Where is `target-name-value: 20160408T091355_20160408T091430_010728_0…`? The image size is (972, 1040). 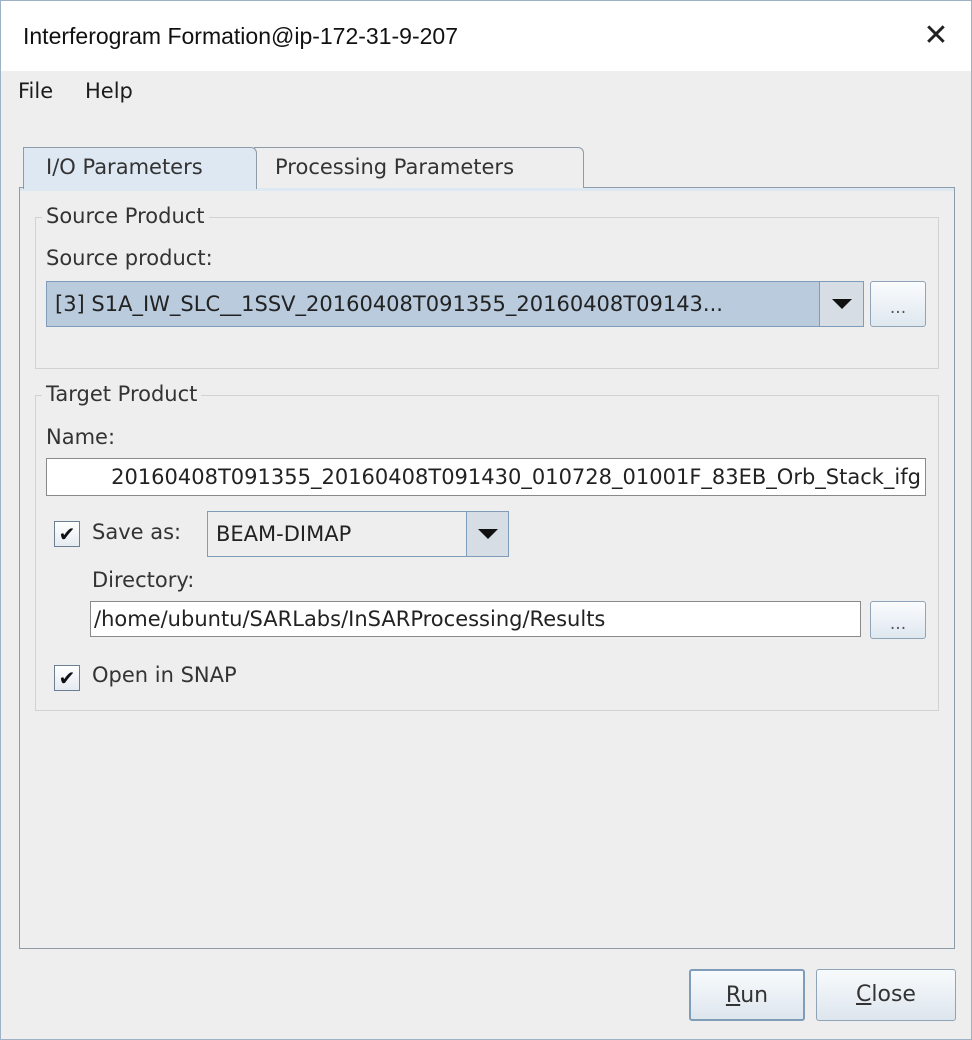 target-name-value: 20160408T091355_20160408T091430_010728_0… is located at coordinates (516, 477).